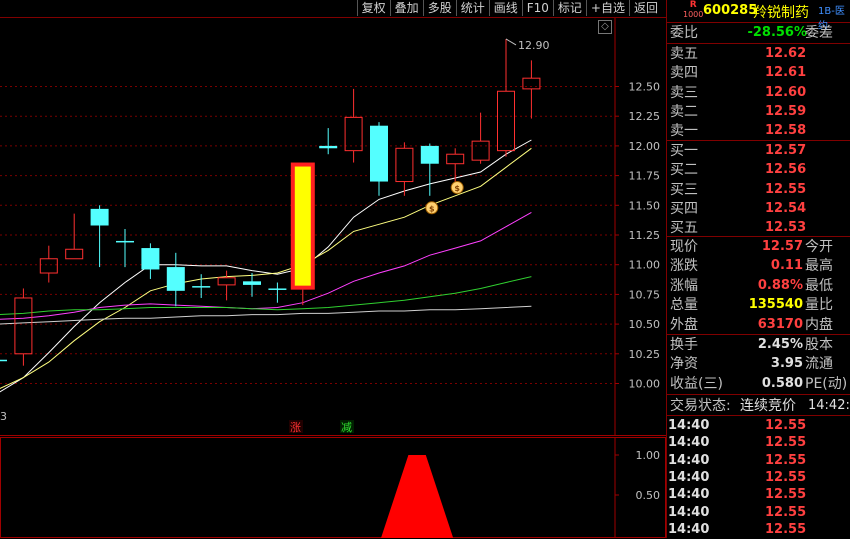 The height and width of the screenshot is (539, 850). I want to click on y-tick-label: 10.00, so click(645, 384).